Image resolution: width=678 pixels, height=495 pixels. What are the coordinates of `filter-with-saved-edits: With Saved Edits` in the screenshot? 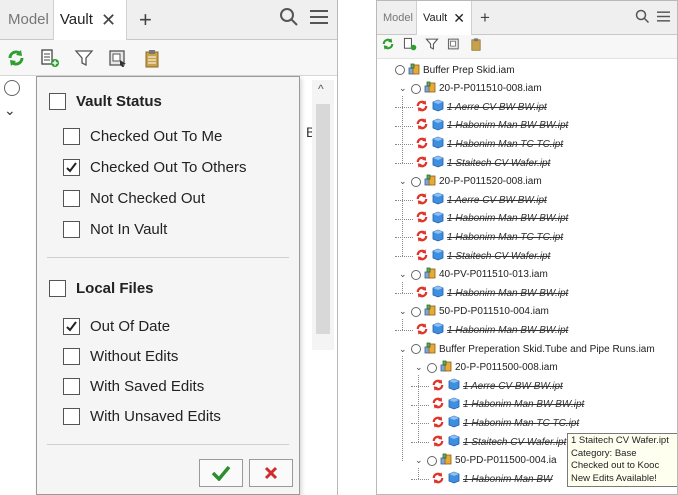 It's located at (133, 386).